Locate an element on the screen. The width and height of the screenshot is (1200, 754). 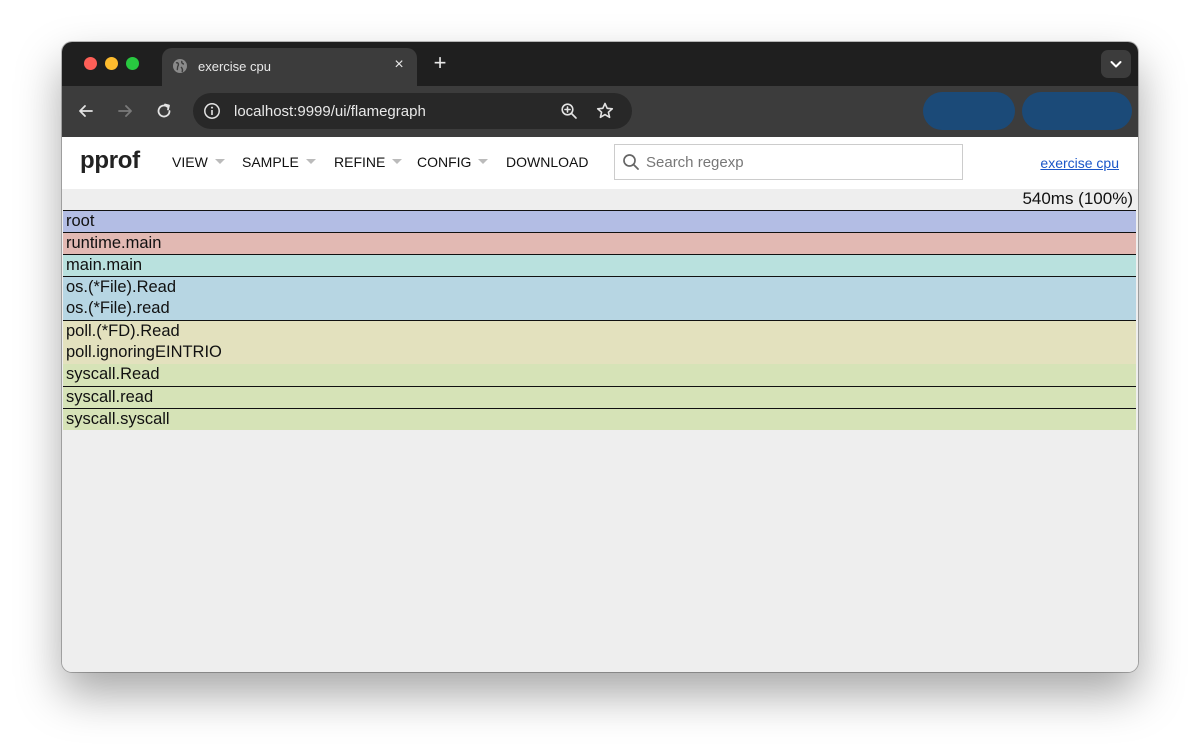
maximize-window-button is located at coordinates (132, 63).